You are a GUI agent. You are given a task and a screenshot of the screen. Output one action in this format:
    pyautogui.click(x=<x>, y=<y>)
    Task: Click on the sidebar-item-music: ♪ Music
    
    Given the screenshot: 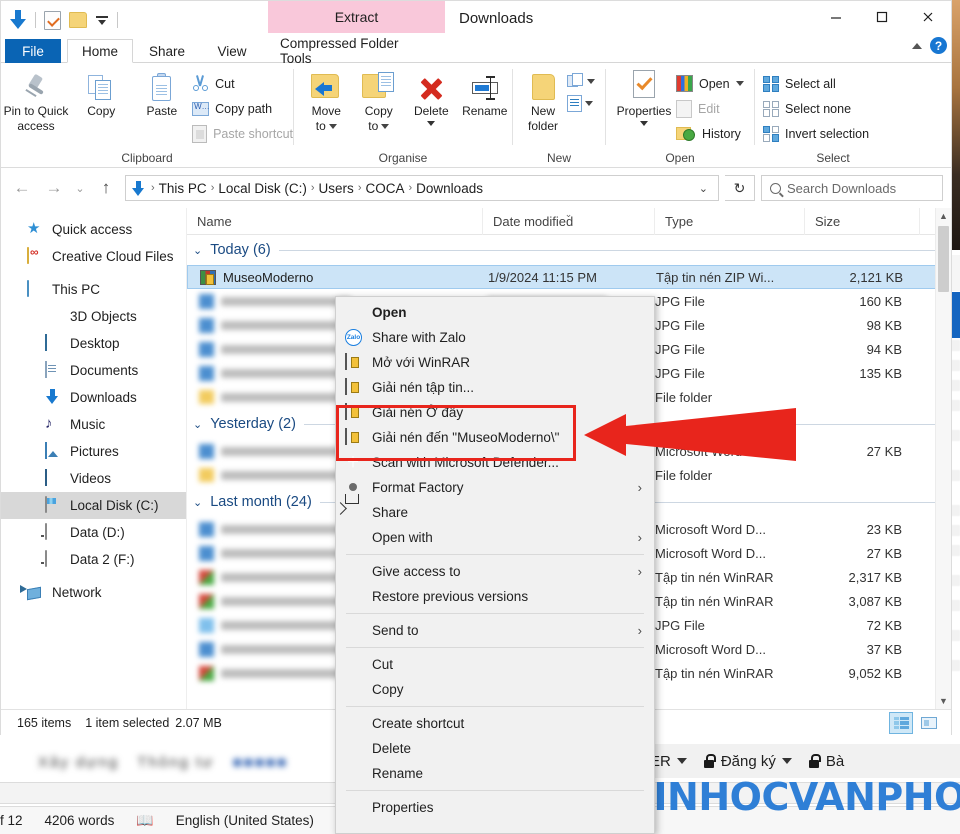 What is the action you would take?
    pyautogui.click(x=93, y=424)
    